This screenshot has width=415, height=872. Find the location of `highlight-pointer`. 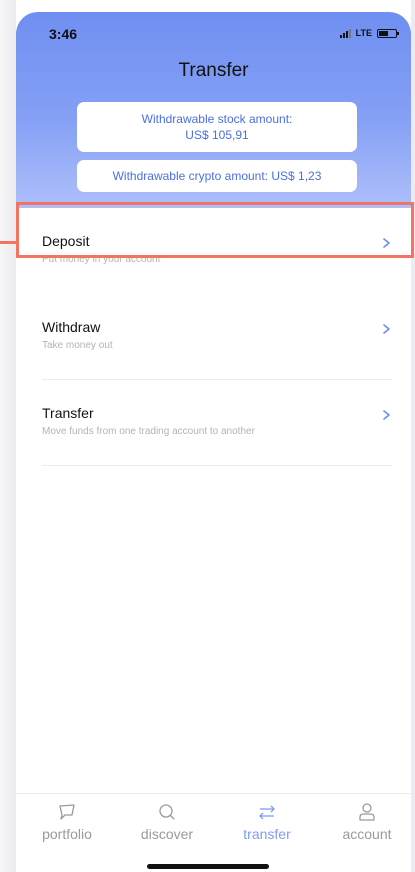

highlight-pointer is located at coordinates (8, 242).